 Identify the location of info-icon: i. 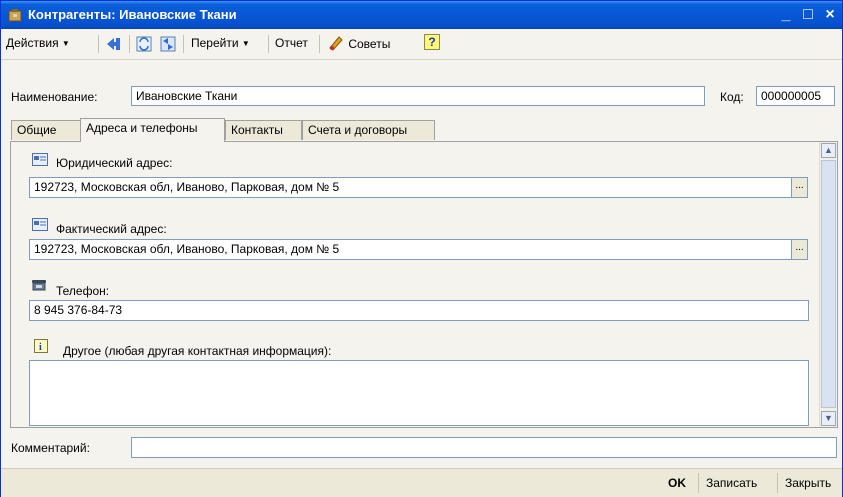
(41, 346).